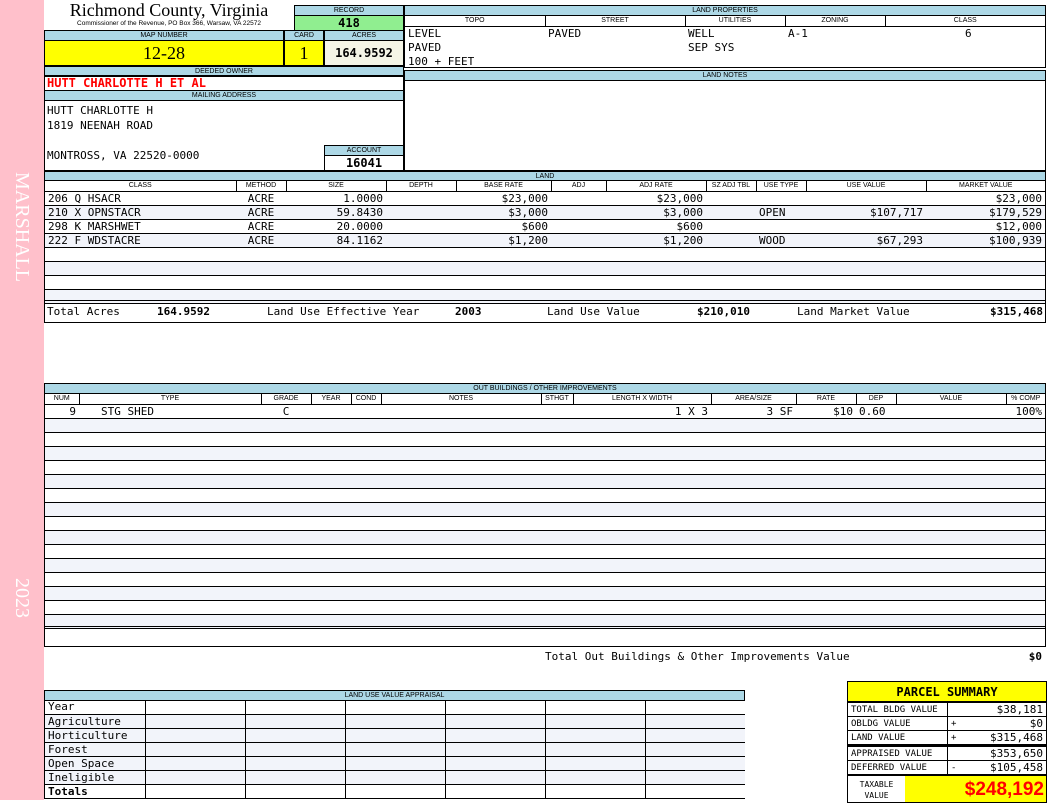 The image size is (1050, 803). What do you see at coordinates (304, 53) in the screenshot?
I see `card-number: 1` at bounding box center [304, 53].